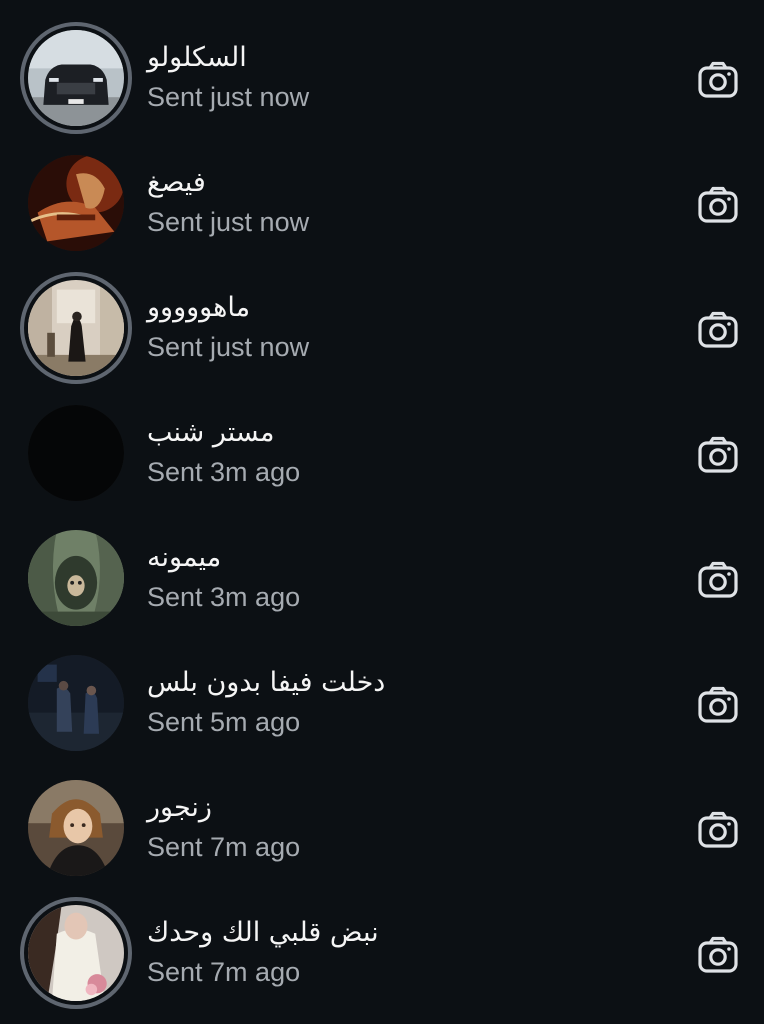 Image resolution: width=764 pixels, height=1024 pixels. What do you see at coordinates (197, 57) in the screenshot?
I see `conversation-name: السكلولو` at bounding box center [197, 57].